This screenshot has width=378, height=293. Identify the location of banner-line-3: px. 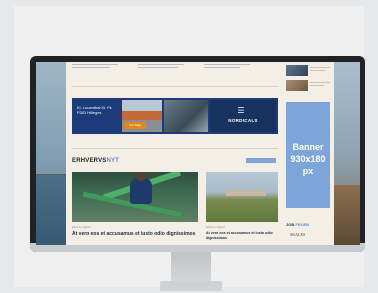
(308, 171).